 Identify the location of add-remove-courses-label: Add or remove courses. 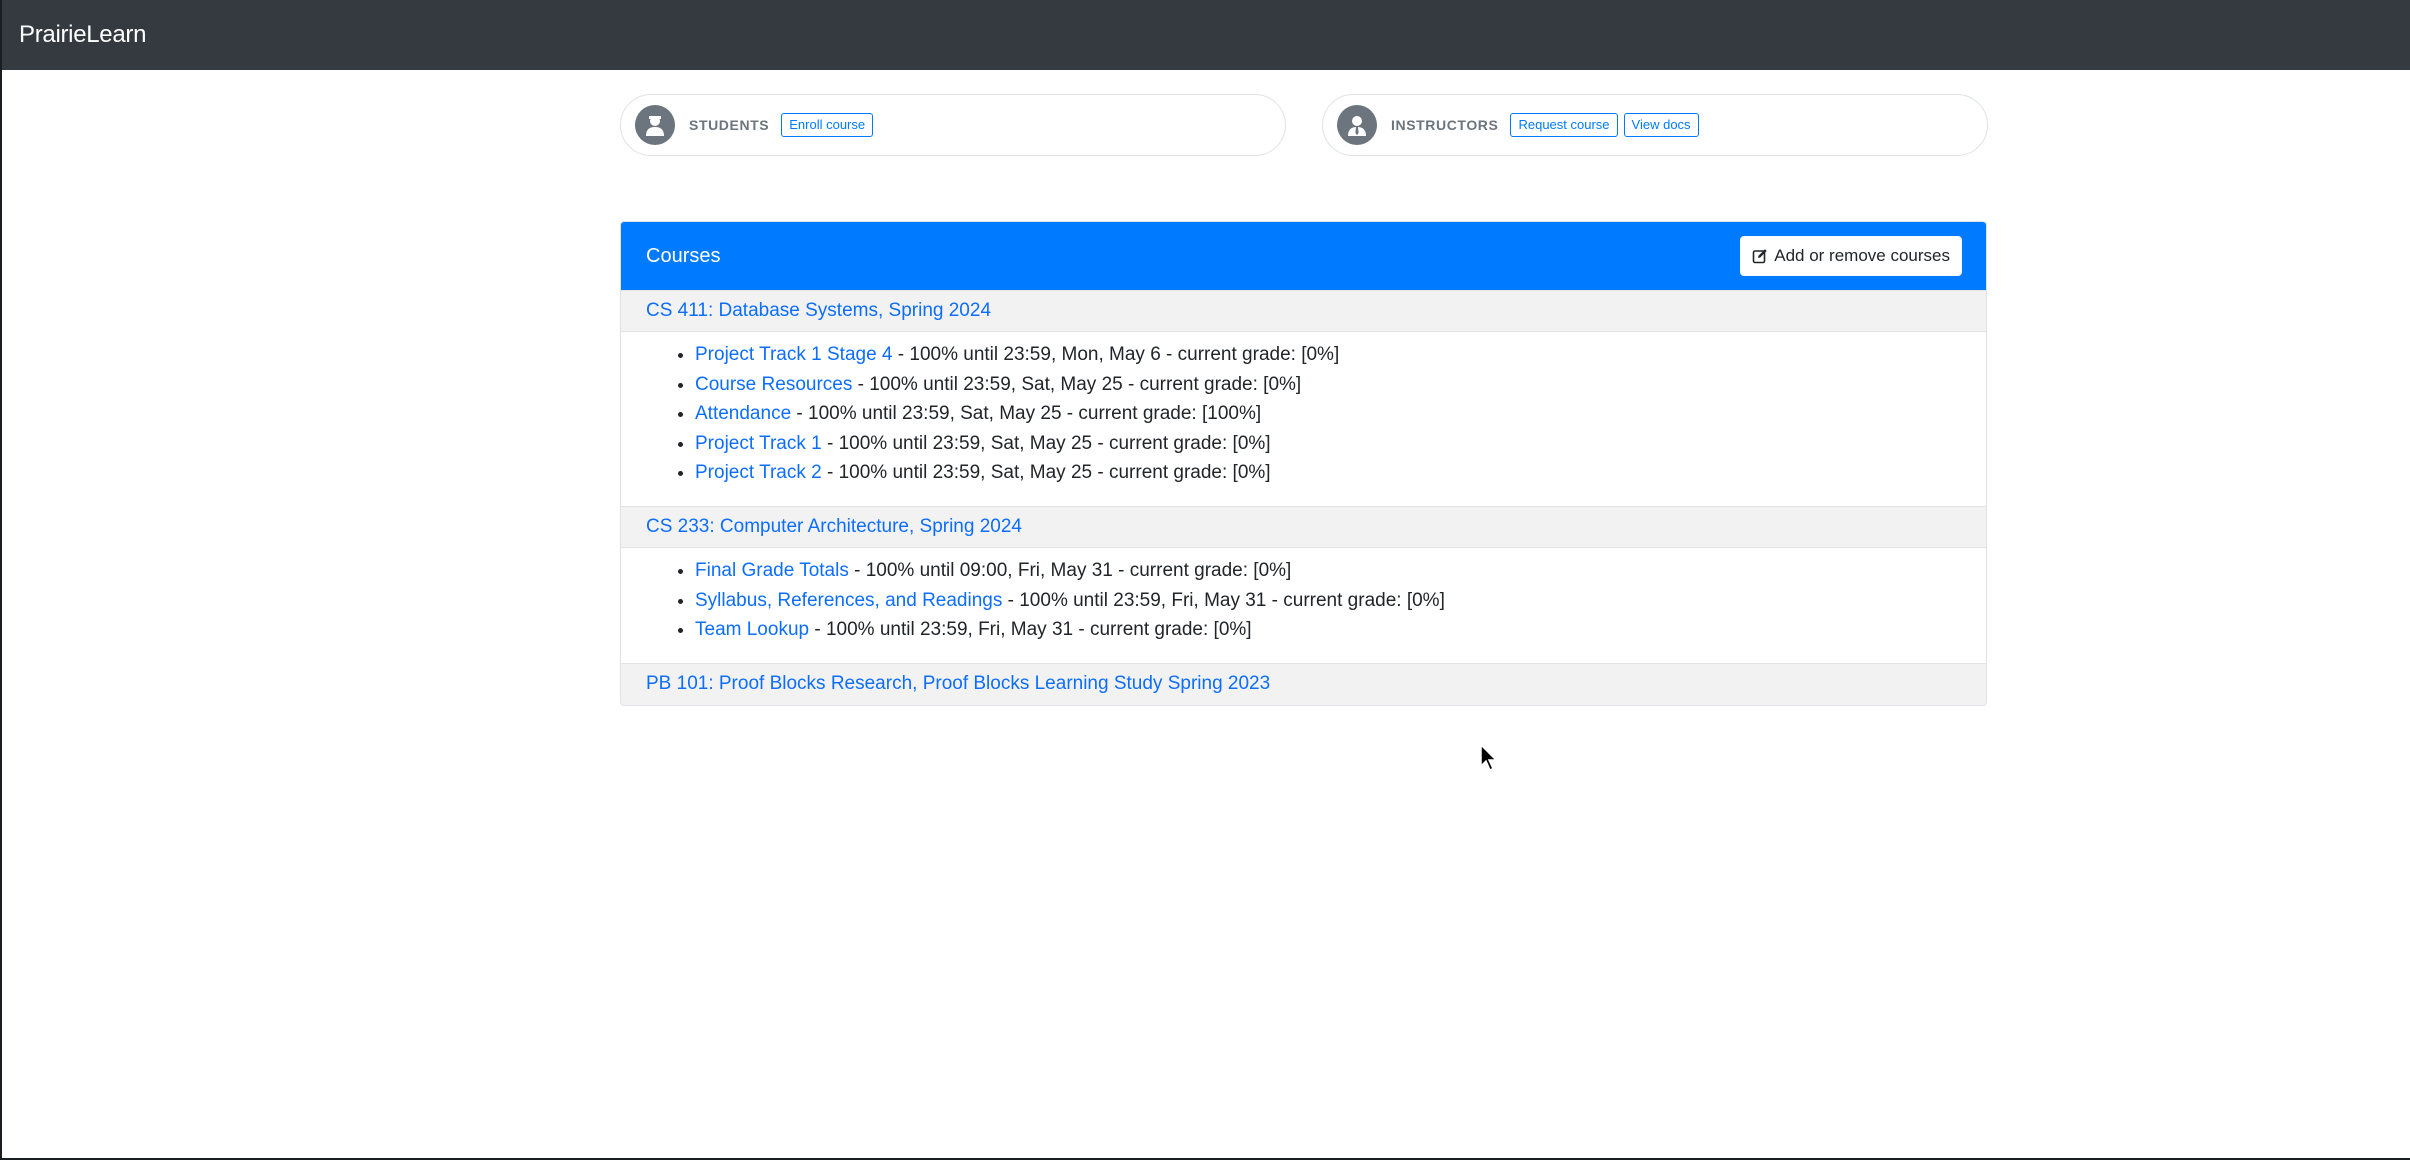
(1862, 255).